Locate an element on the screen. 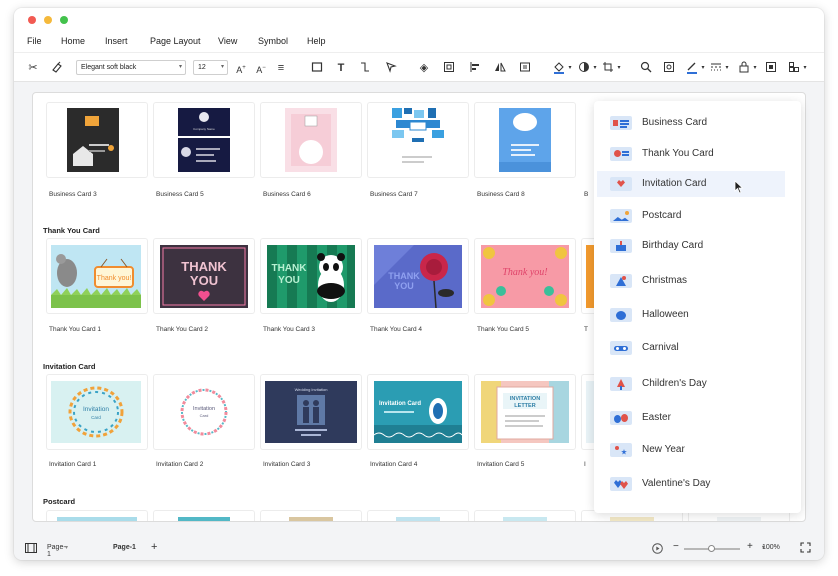  category-valentines-day: Valentine's Day is located at coordinates (691, 484).